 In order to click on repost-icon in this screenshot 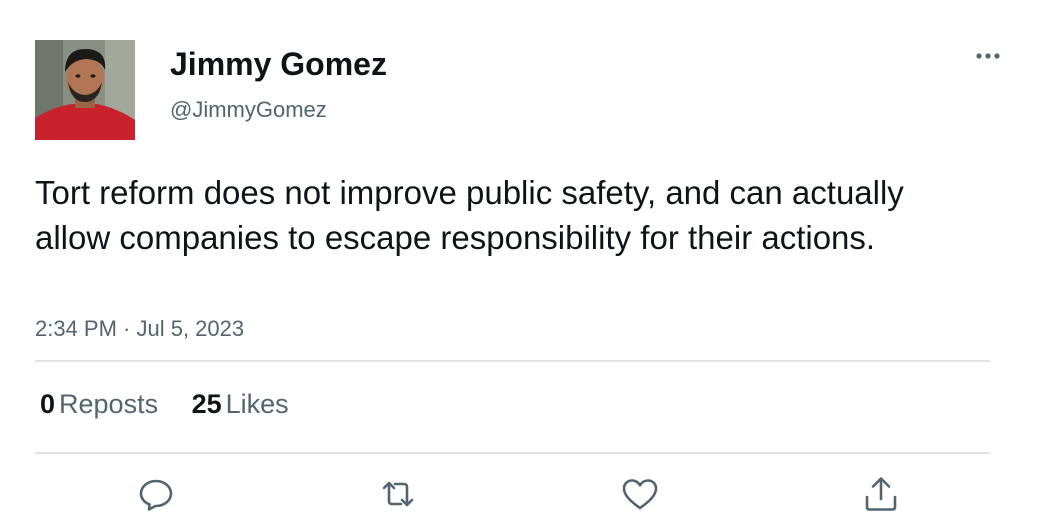, I will do `click(398, 494)`.